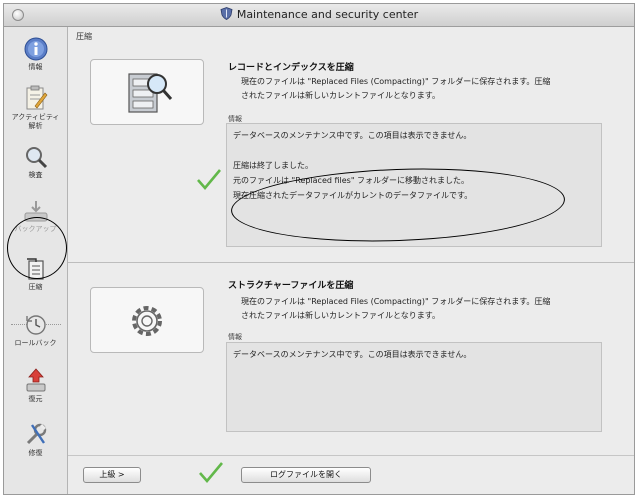  I want to click on sidebar-item-label: ロールバック, so click(35, 343).